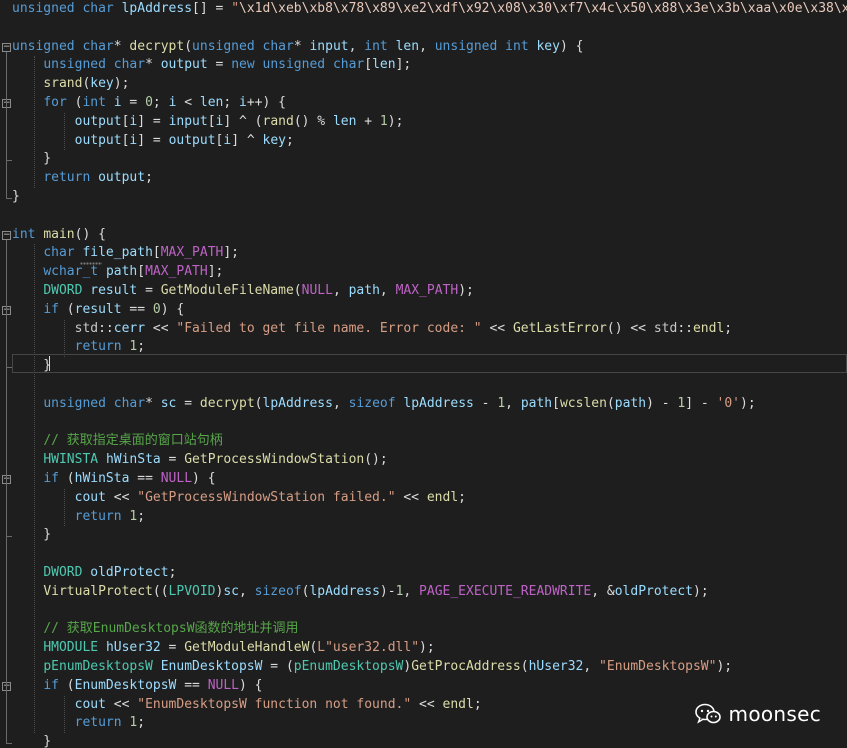 This screenshot has width=847, height=748. Describe the element at coordinates (188, 102) in the screenshot. I see `code-token: <` at that location.